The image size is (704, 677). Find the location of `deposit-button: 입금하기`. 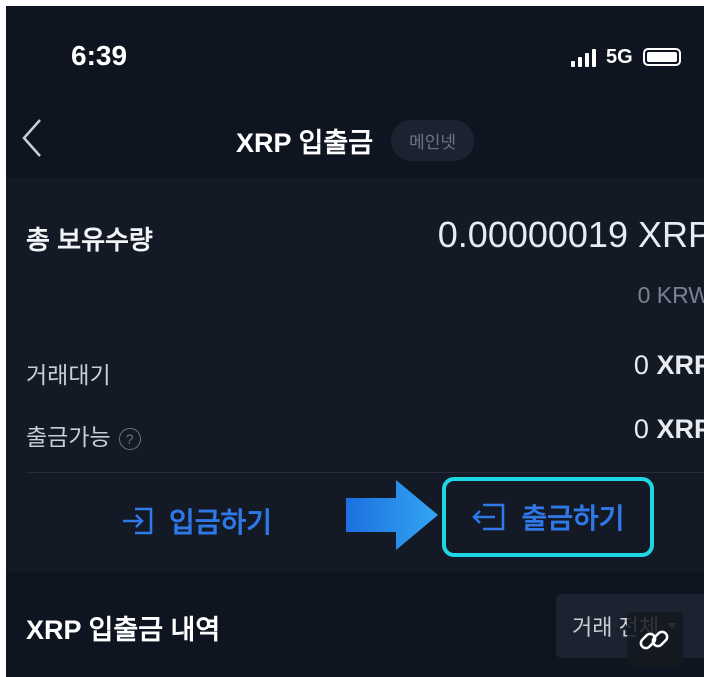

deposit-button: 입금하기 is located at coordinates (196, 521).